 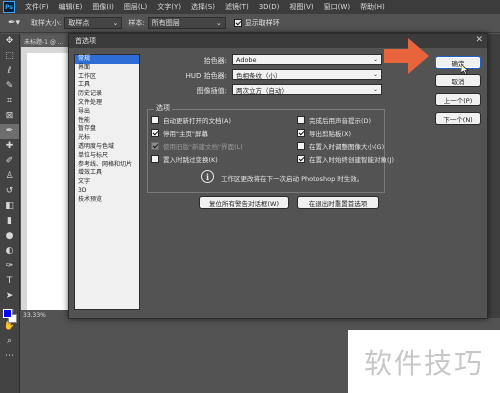 I want to click on sample-size-label: 取样大小:, so click(x=46, y=23).